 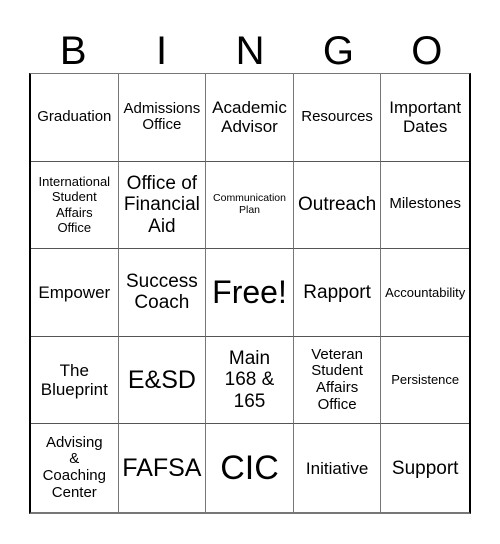 I want to click on cell-label: Resources, so click(x=337, y=116).